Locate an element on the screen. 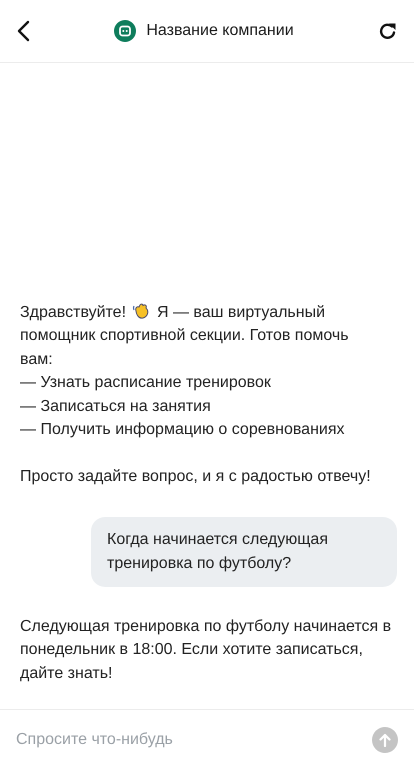 This screenshot has width=414, height=770. message-text: Следующая тренировка по футболу начинается в понедельник в 18:00. Если хотите записаться, дайте знать! is located at coordinates (206, 650).